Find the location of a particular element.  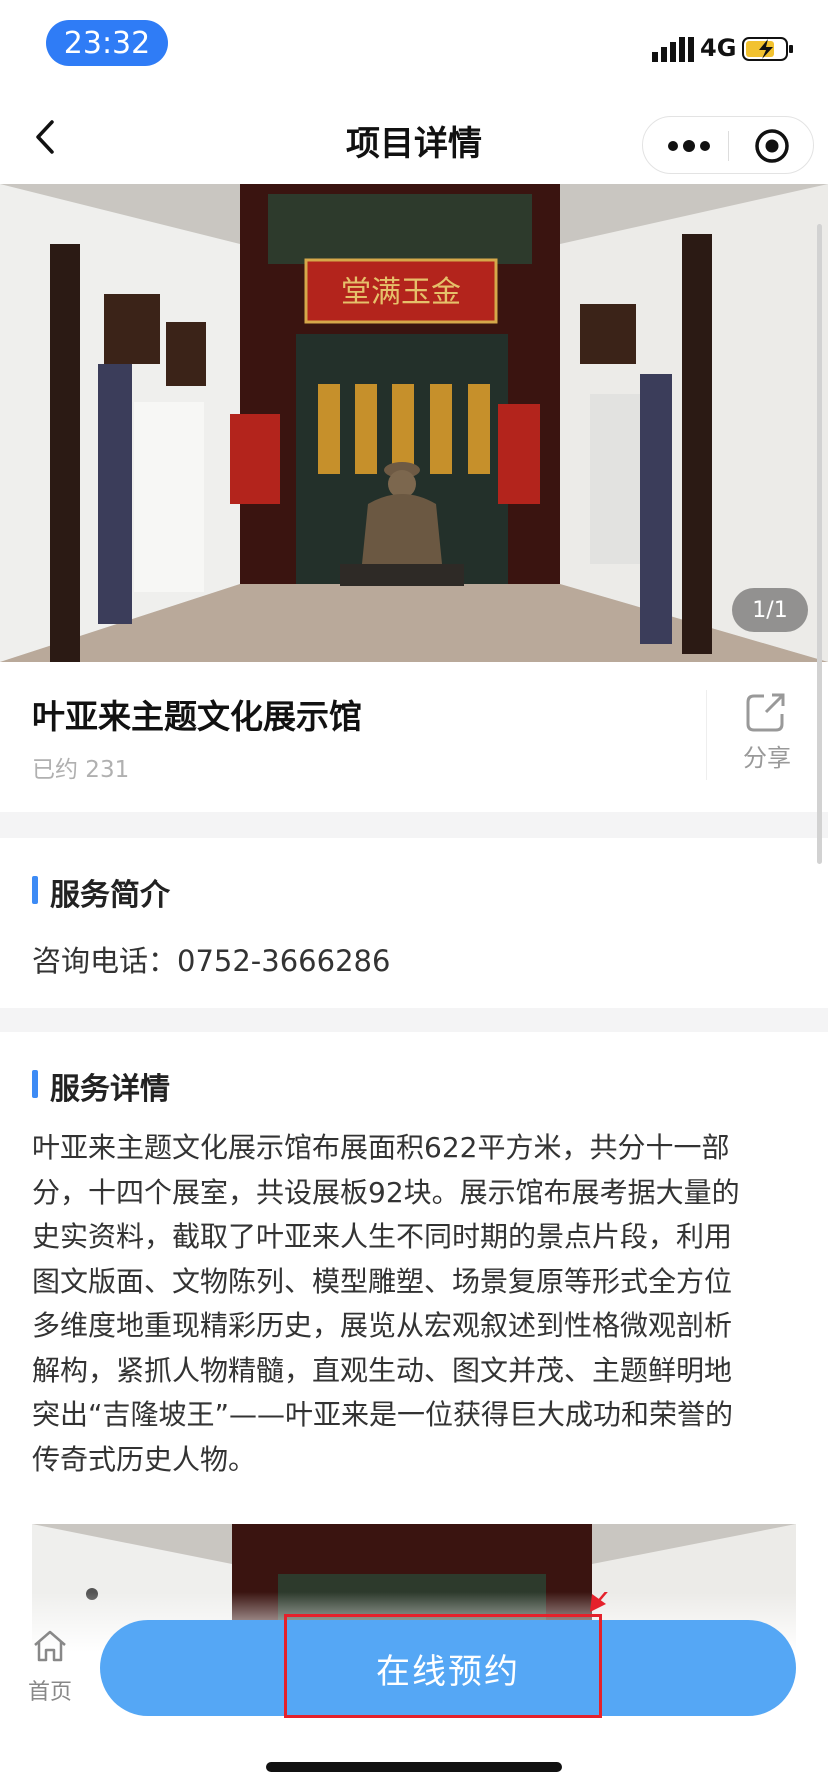

more-dots-icon is located at coordinates (689, 146).